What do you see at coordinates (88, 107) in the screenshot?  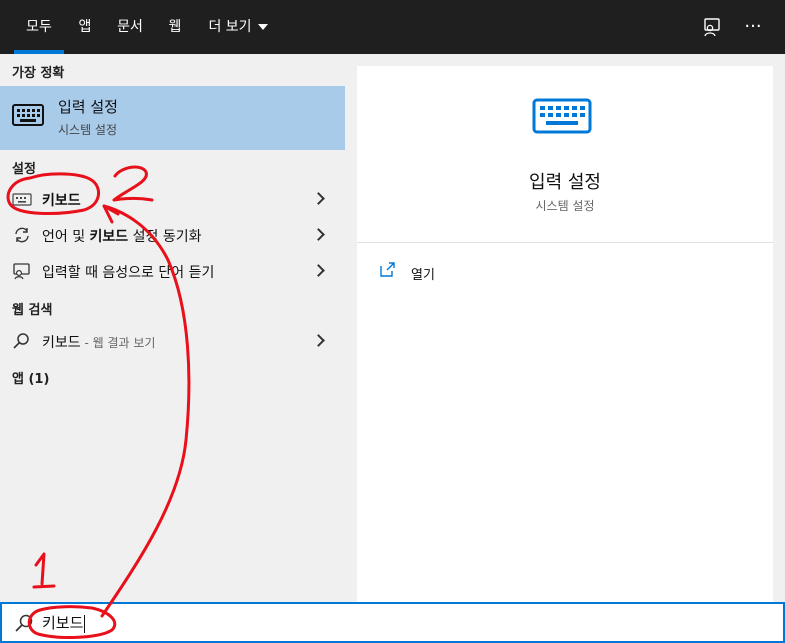 I see `best-match-title: 입력 설정` at bounding box center [88, 107].